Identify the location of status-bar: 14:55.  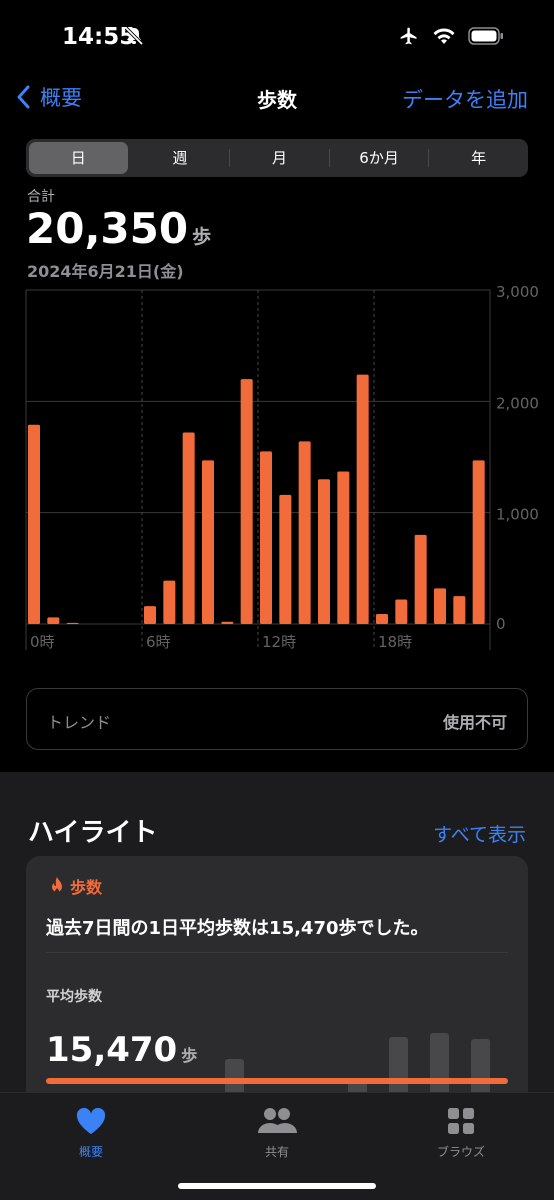
(277, 38).